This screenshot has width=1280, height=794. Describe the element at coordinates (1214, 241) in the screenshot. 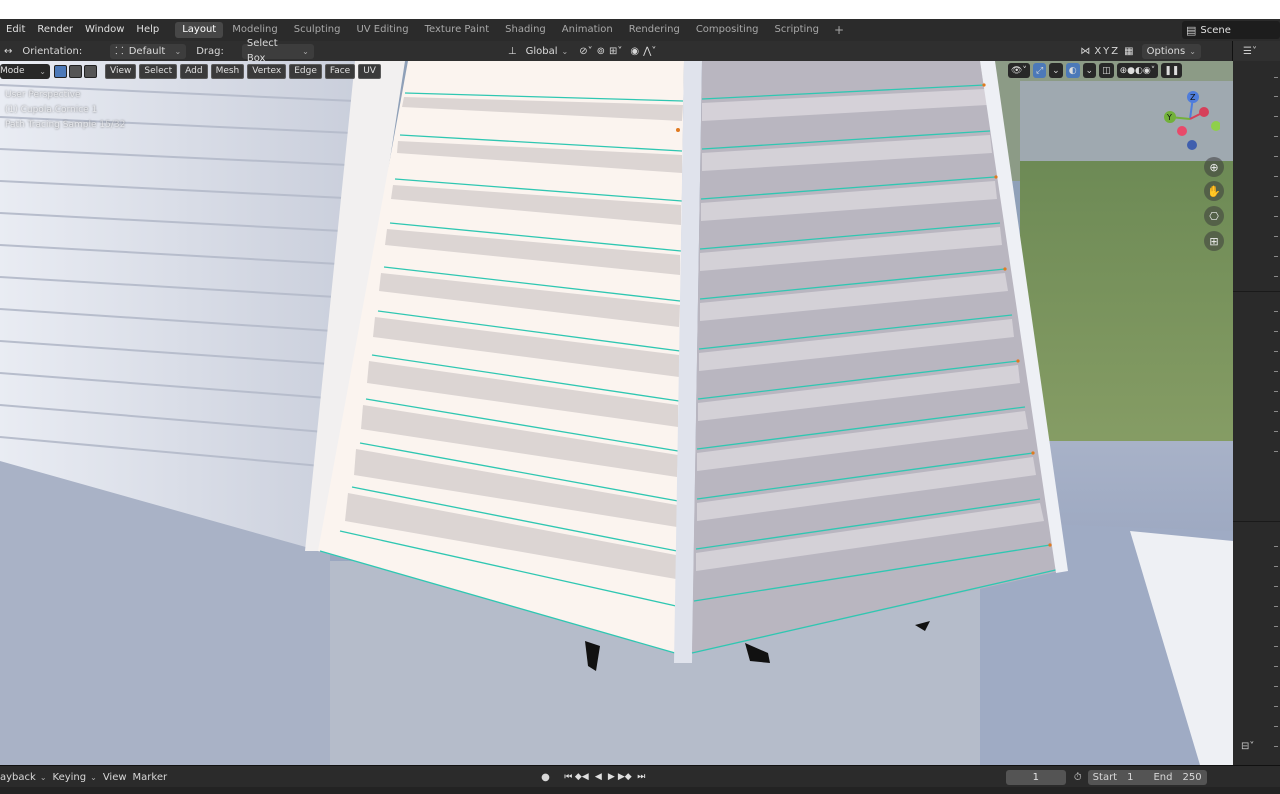

I see `grid-view-icon: ⊞` at that location.